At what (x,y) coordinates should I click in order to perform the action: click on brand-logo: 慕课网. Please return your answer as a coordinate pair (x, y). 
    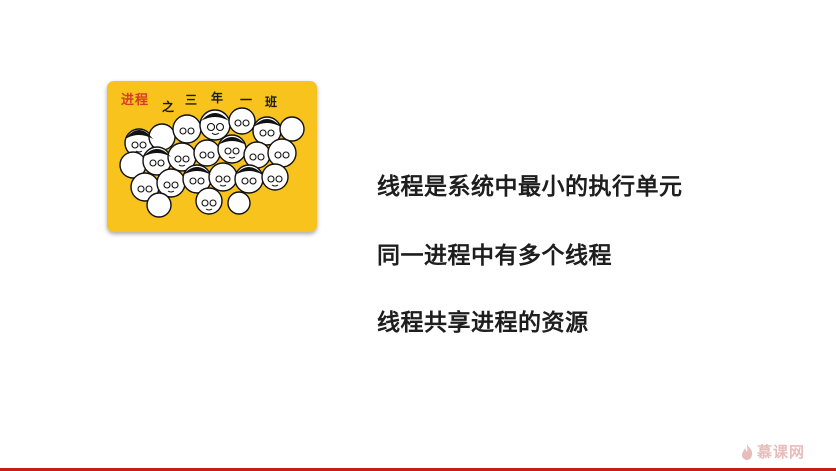
    Looking at the image, I should click on (772, 451).